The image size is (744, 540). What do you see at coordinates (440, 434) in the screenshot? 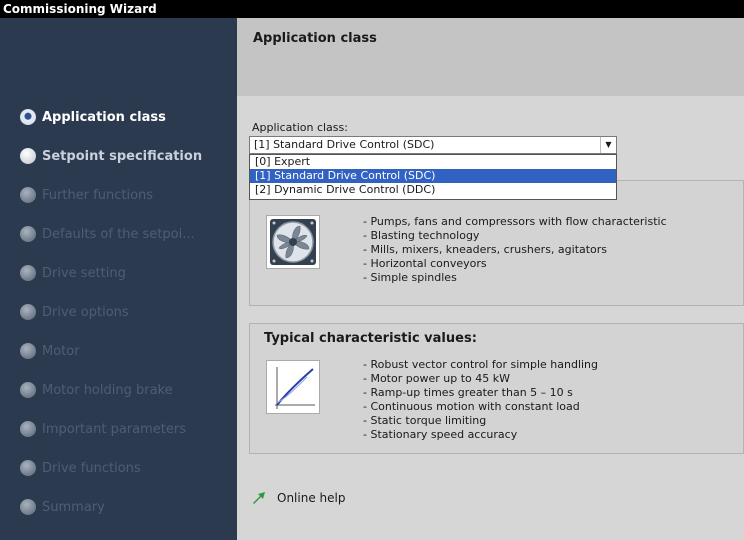
I see `list-item: - Stationary speed accuracy` at bounding box center [440, 434].